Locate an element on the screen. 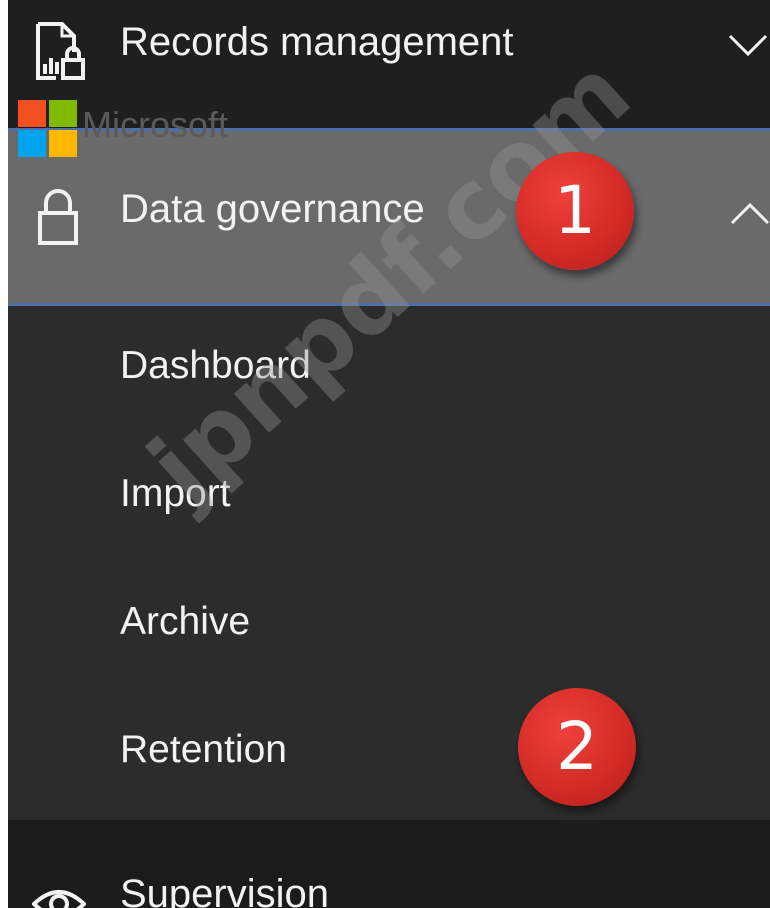 The width and height of the screenshot is (770, 908). submenu-item-label: Dashboard is located at coordinates (215, 365).